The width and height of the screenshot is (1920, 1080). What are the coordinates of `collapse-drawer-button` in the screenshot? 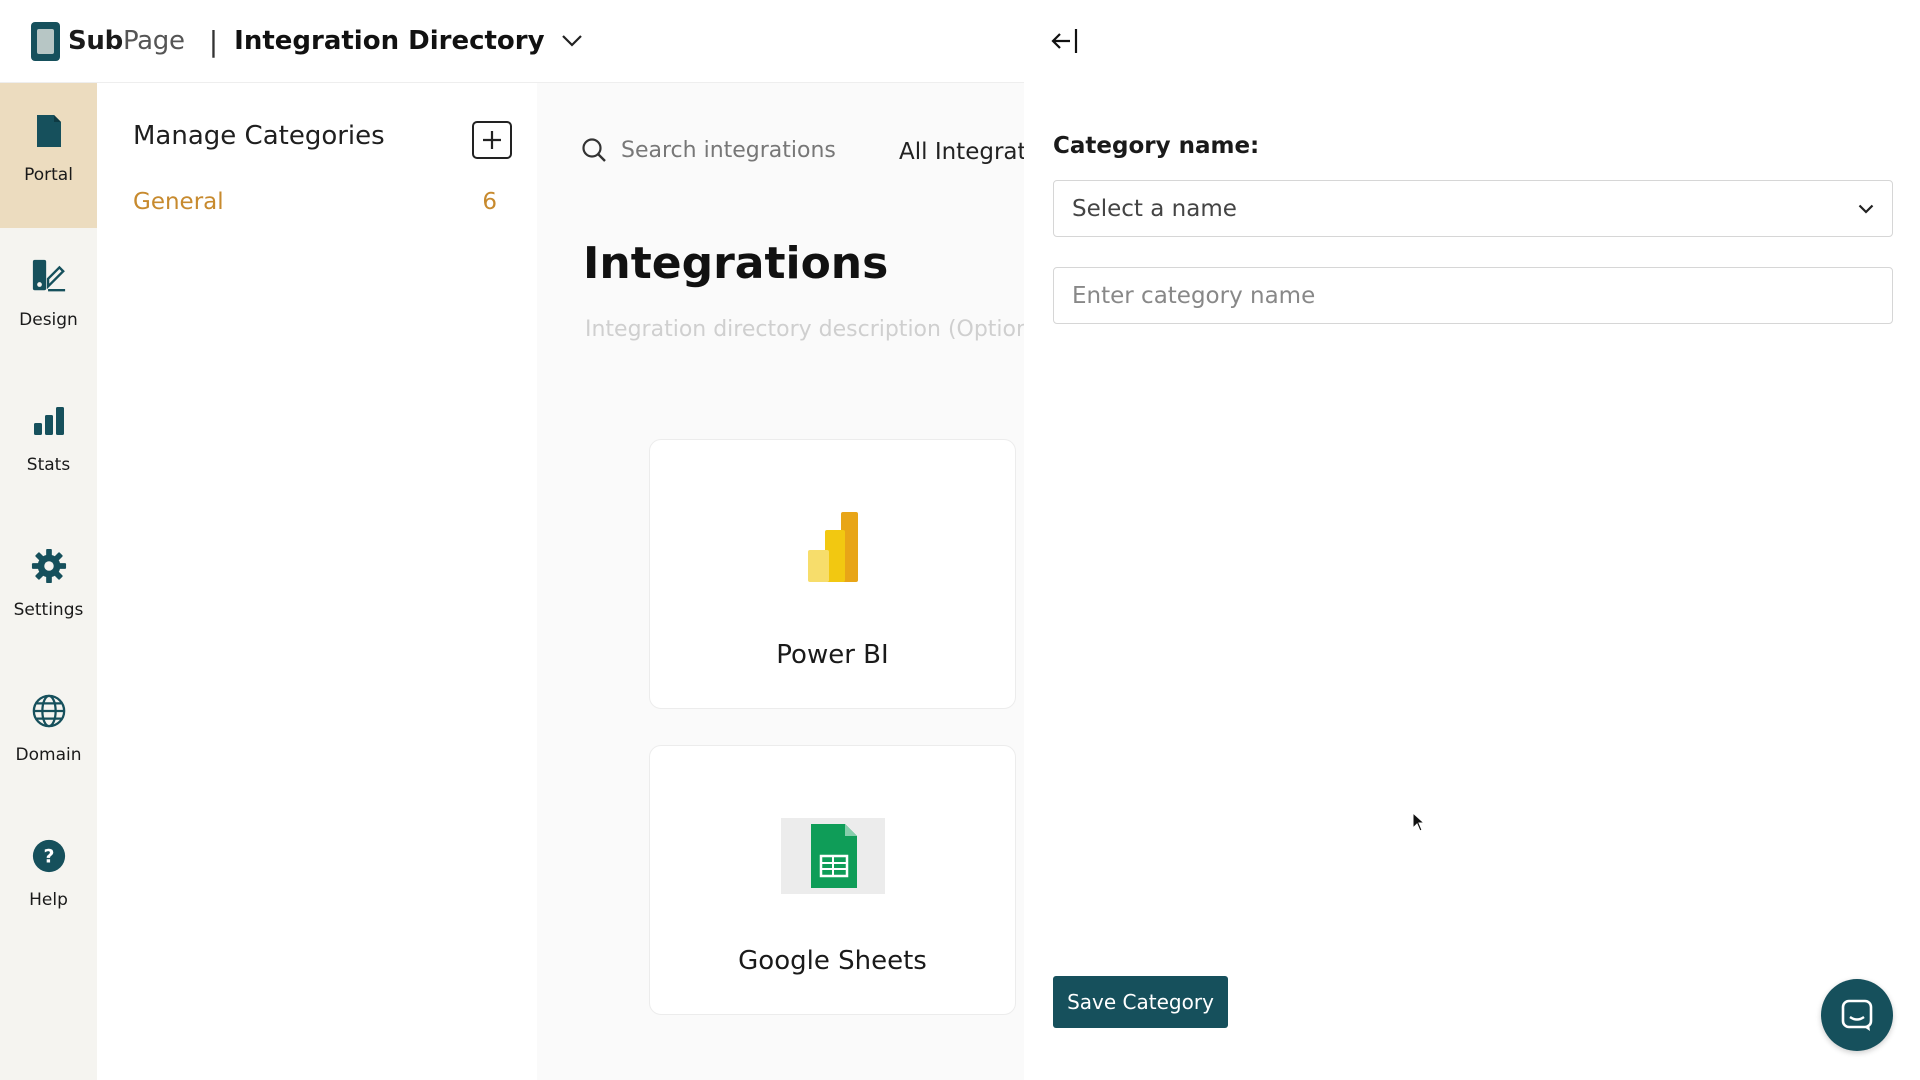 It's located at (1068, 41).